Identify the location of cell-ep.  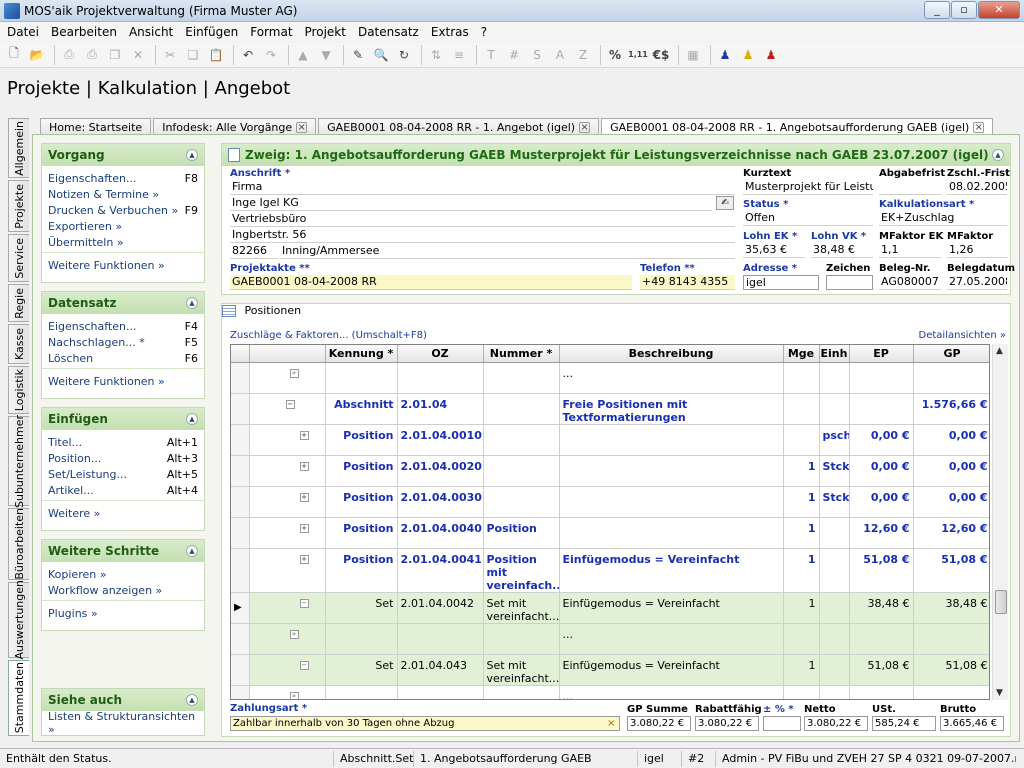
(881, 692).